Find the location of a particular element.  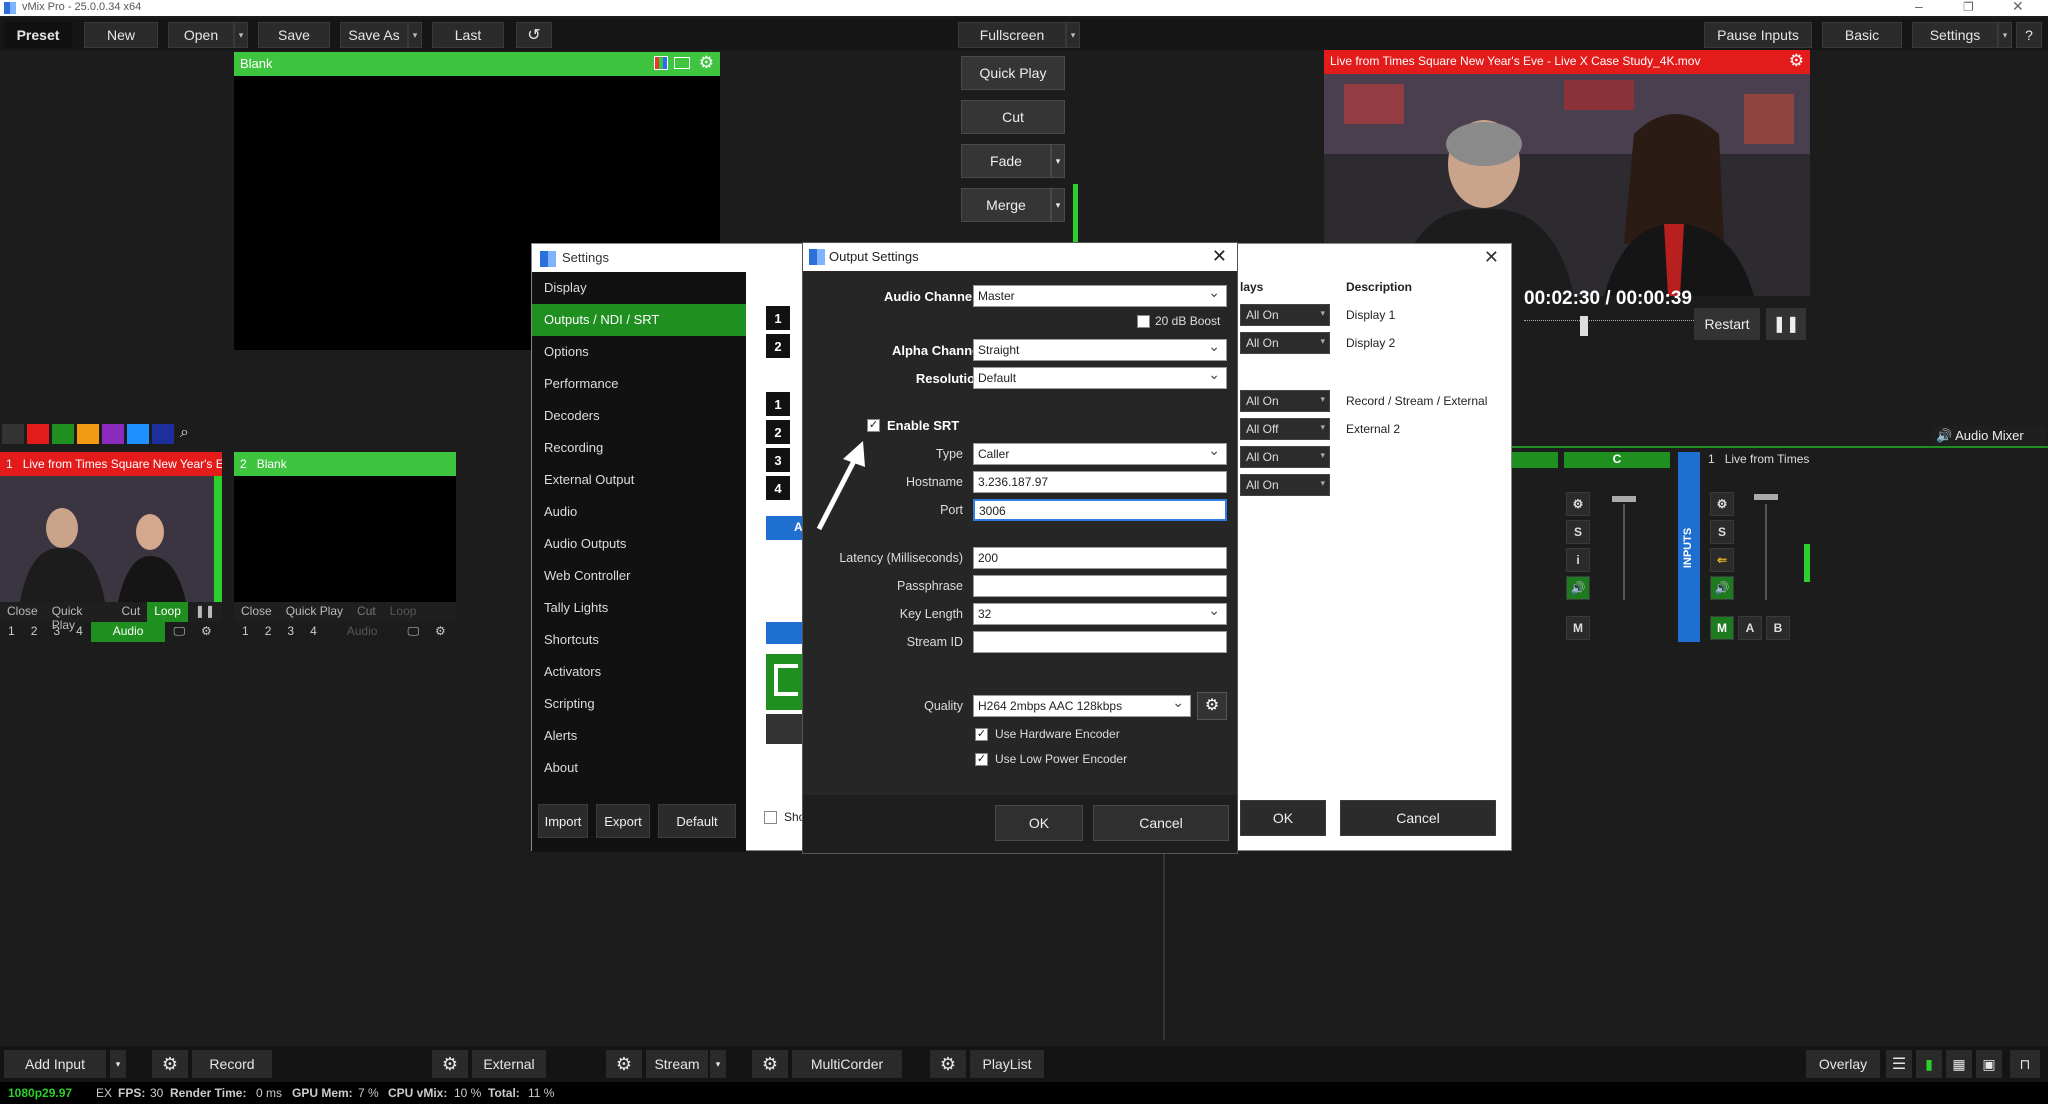

settings-sidebar-item: Audio is located at coordinates (639, 512).